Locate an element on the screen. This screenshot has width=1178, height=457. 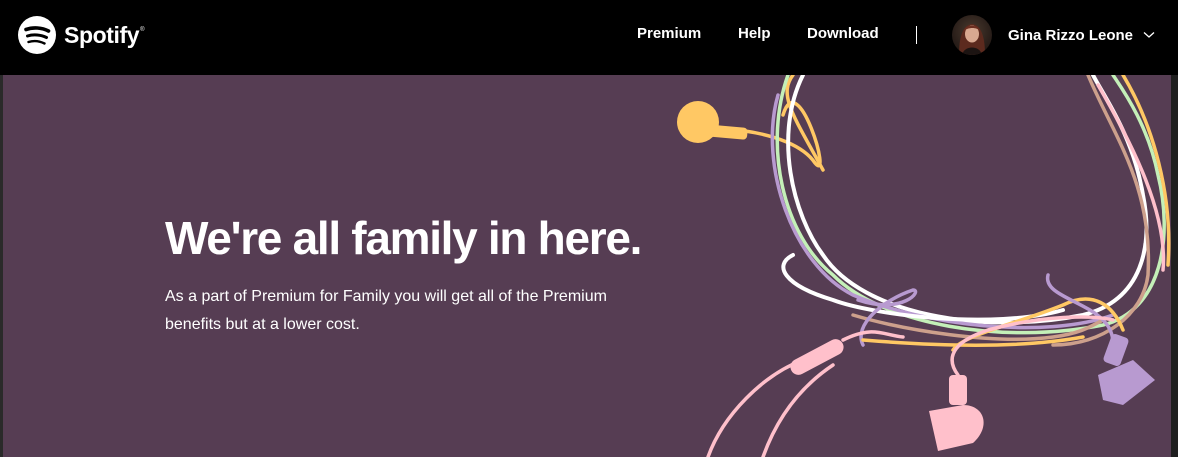
spotify-logo-icon is located at coordinates (37, 35).